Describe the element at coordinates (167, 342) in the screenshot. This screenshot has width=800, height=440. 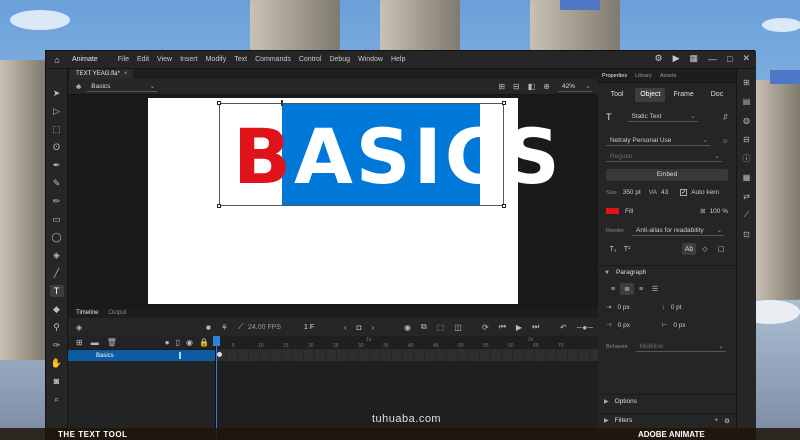
I see `highlight-icon: ●` at that location.